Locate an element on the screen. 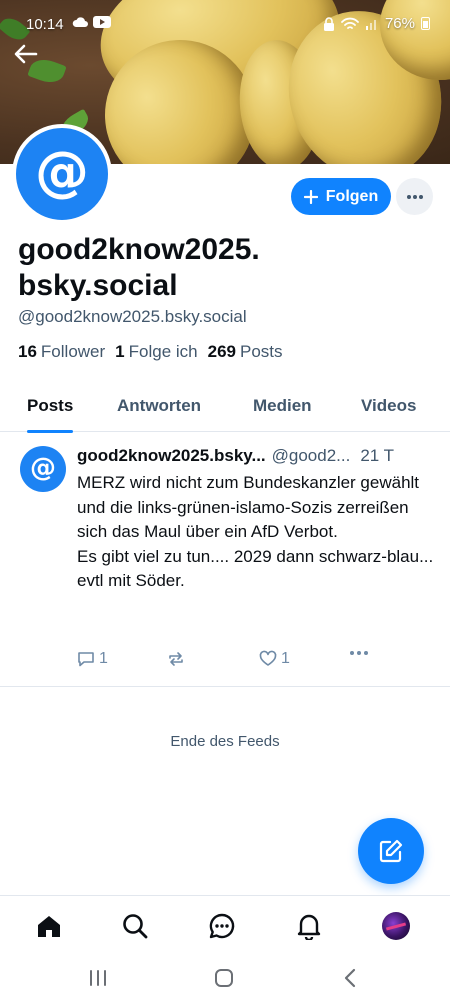  post-header: good2know2025.bsky... @good2... 21 T is located at coordinates (257, 456).